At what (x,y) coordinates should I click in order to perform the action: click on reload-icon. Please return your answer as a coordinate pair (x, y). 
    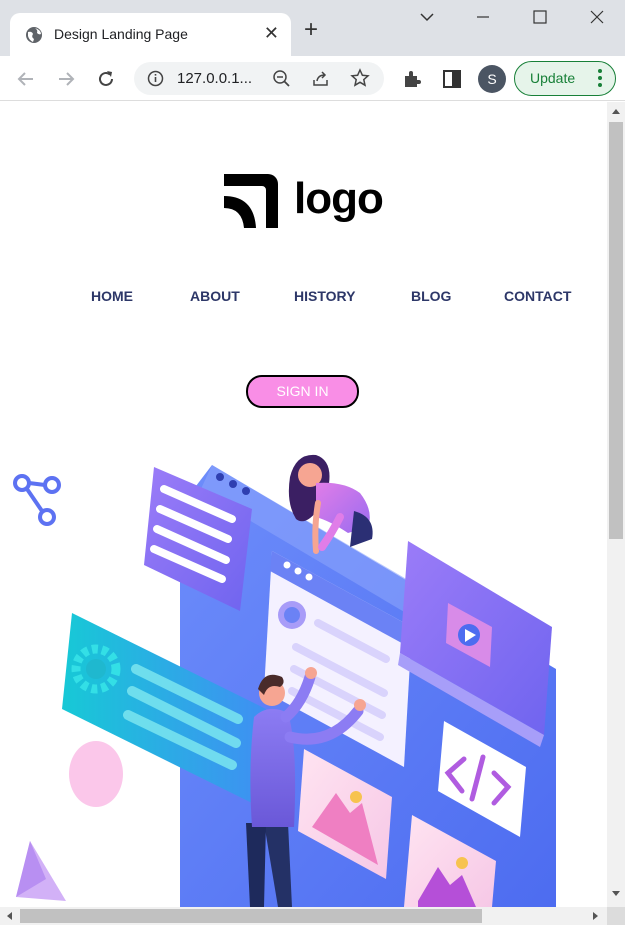
    Looking at the image, I should click on (106, 79).